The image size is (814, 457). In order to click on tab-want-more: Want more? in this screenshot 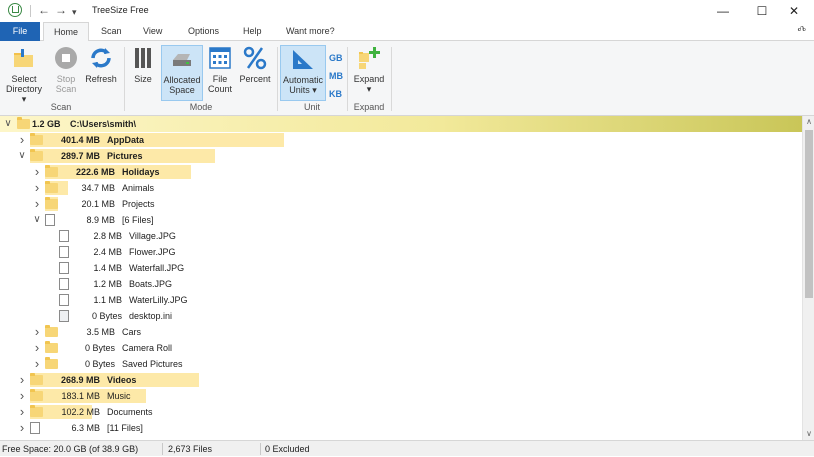, I will do `click(310, 31)`.